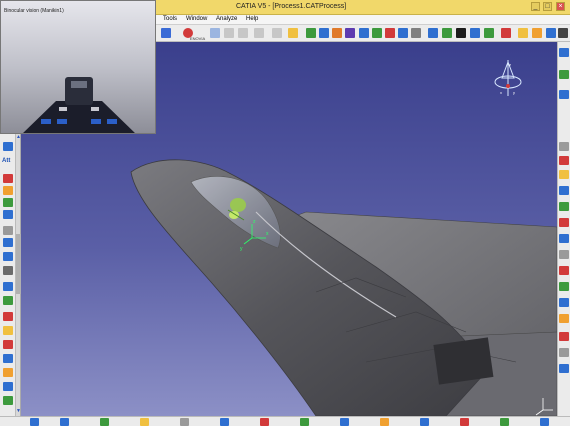  Describe the element at coordinates (560, 6) in the screenshot. I see `close-button: ×` at that location.